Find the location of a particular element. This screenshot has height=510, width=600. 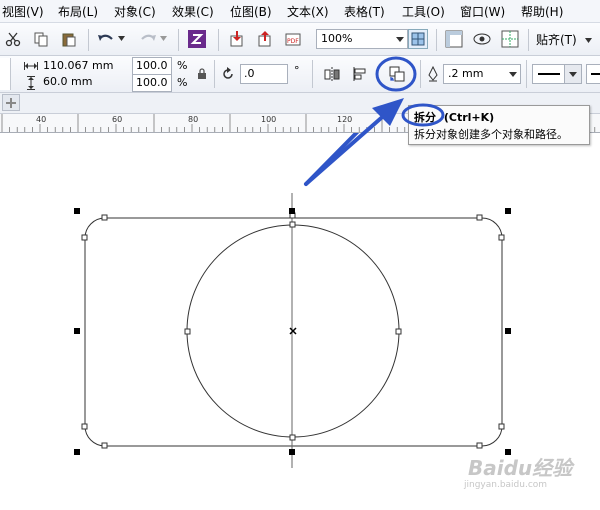

line-style-preview is located at coordinates (549, 74).